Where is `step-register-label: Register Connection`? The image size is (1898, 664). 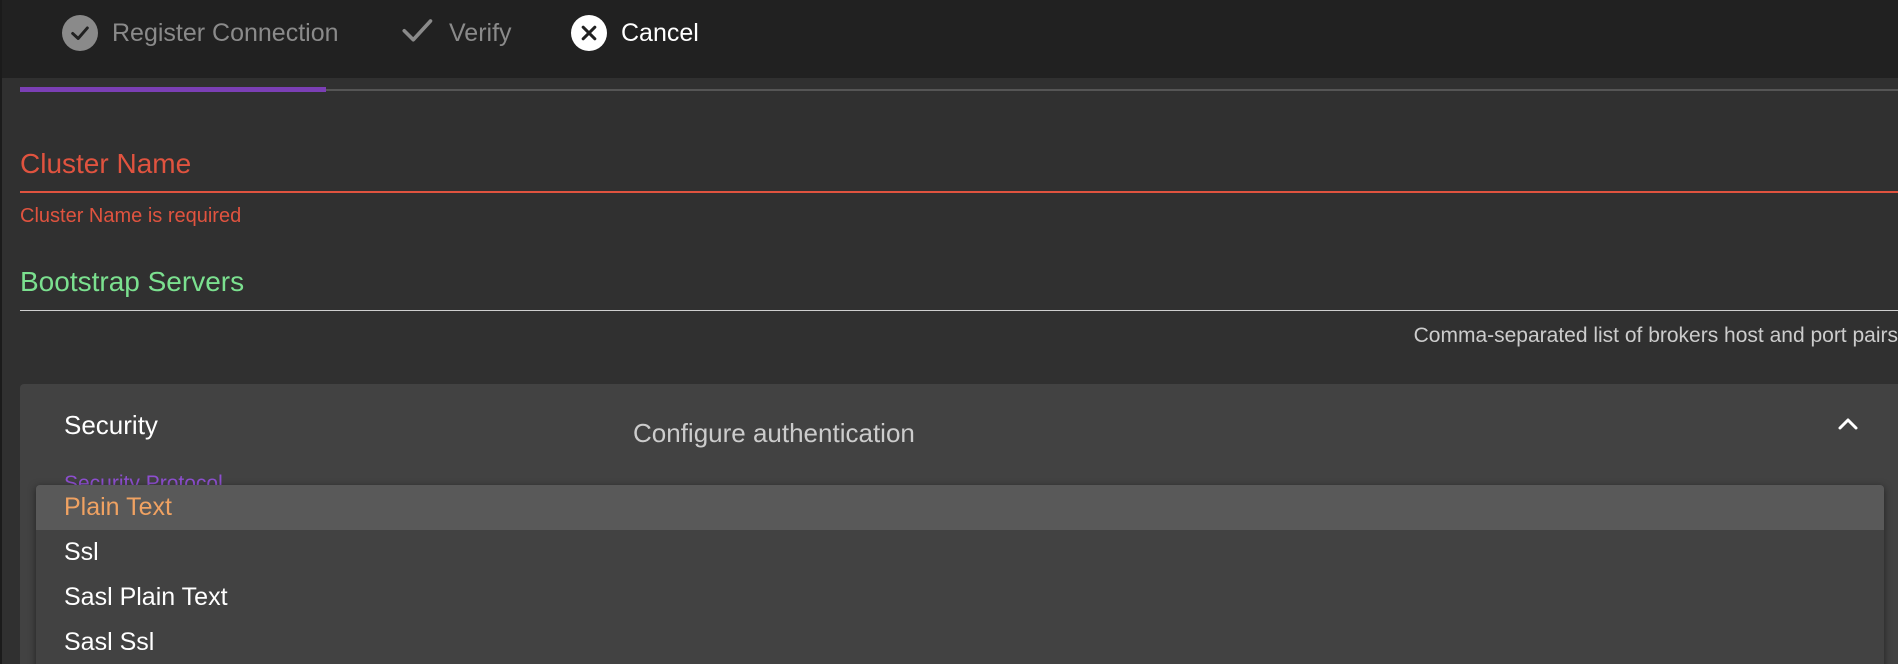
step-register-label: Register Connection is located at coordinates (225, 32).